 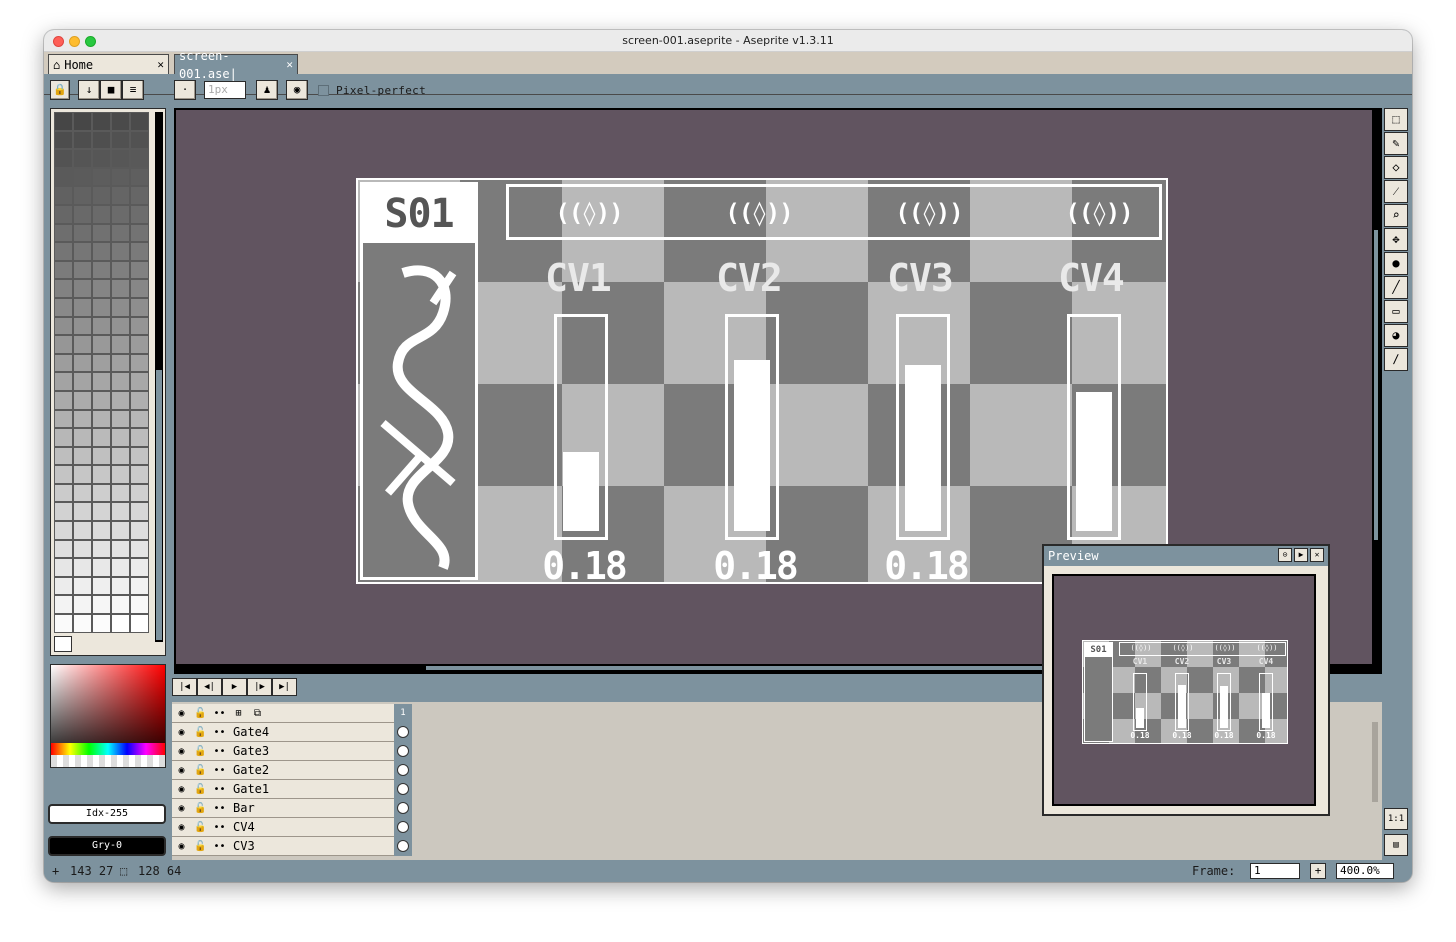 What do you see at coordinates (403, 751) in the screenshot?
I see `cel-keyframe` at bounding box center [403, 751].